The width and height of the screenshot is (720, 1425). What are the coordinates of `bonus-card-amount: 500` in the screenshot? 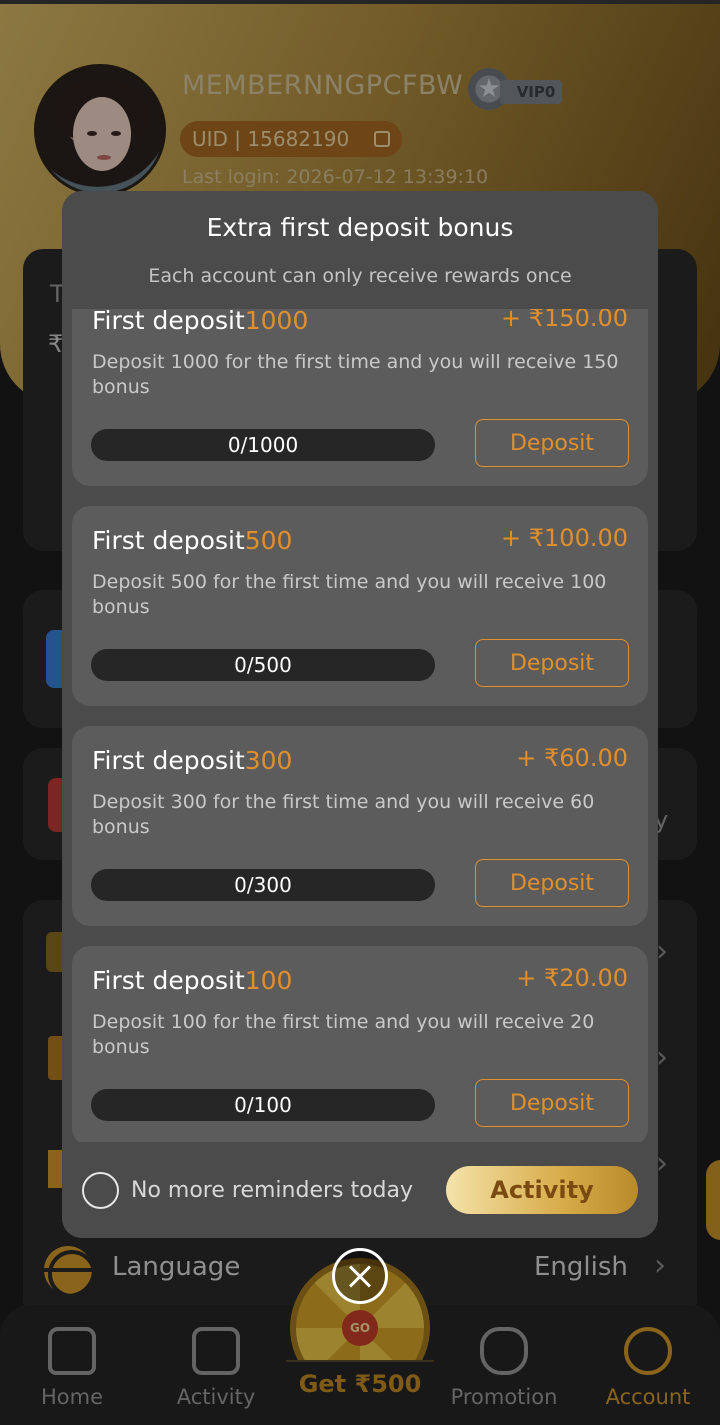 It's located at (268, 540).